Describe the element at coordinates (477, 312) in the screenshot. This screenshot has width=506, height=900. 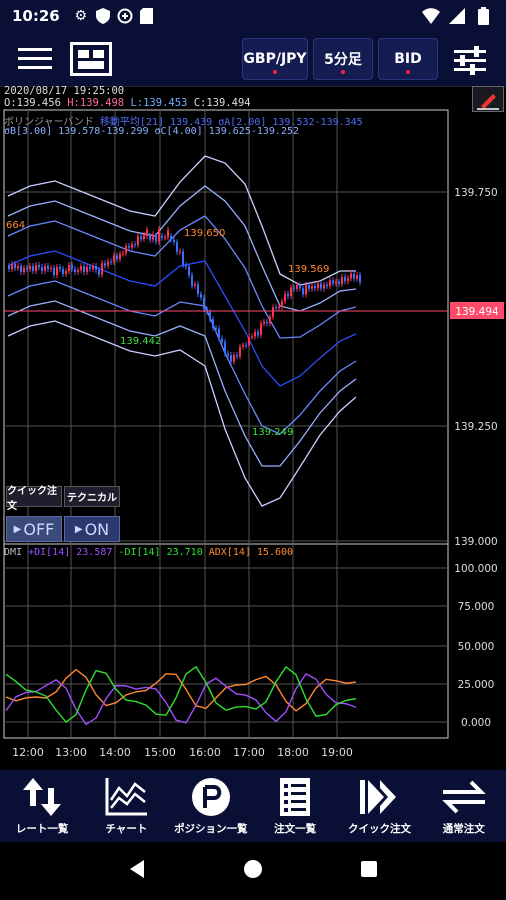
I see `current-price-label: 139.494` at that location.